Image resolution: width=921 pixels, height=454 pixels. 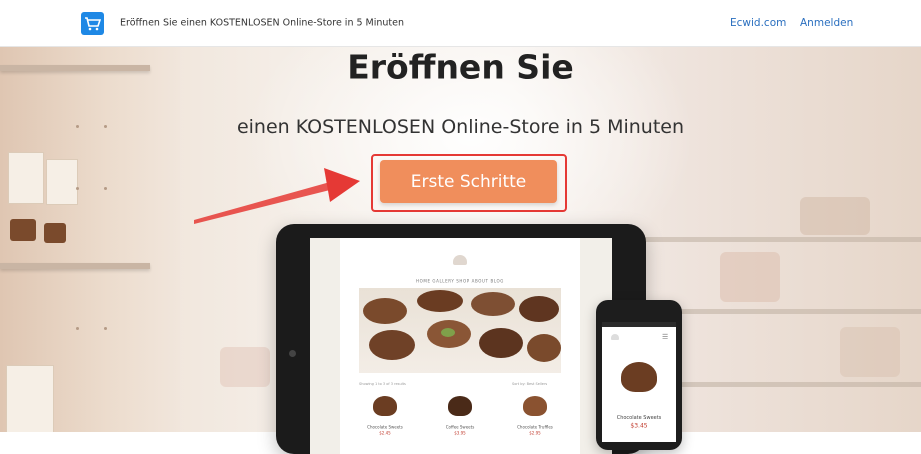 What do you see at coordinates (460, 427) in the screenshot?
I see `product-name: Coffee Sweets` at bounding box center [460, 427].